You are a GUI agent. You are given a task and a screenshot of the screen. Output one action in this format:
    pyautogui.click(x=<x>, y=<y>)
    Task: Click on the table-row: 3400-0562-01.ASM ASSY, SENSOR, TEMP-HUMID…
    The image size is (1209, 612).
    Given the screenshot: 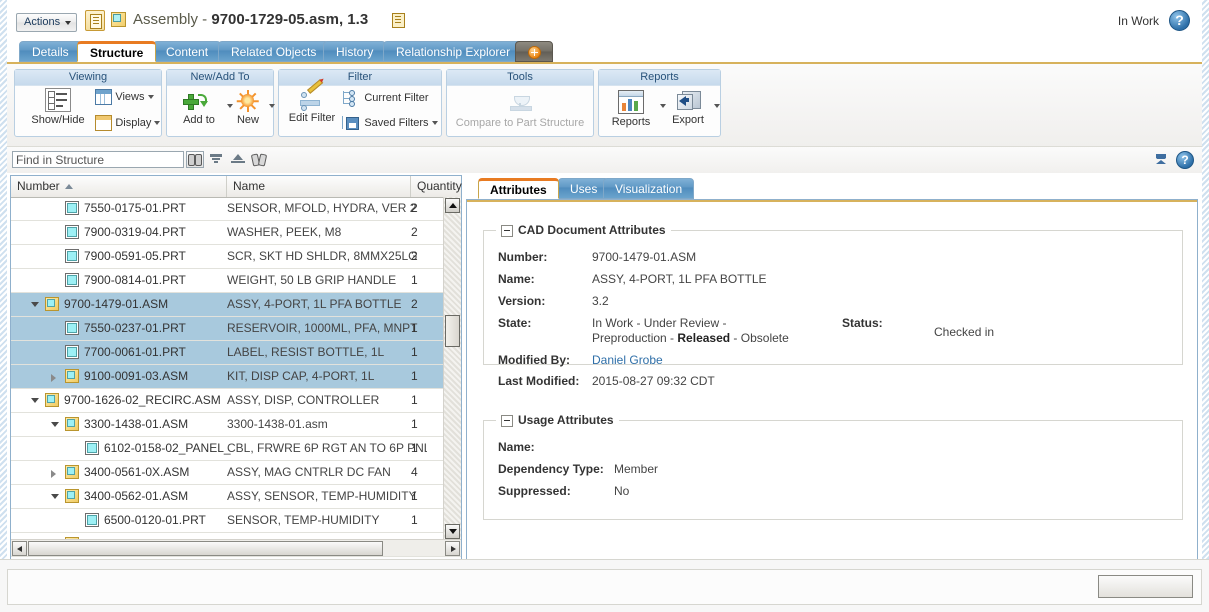 What is the action you would take?
    pyautogui.click(x=236, y=497)
    